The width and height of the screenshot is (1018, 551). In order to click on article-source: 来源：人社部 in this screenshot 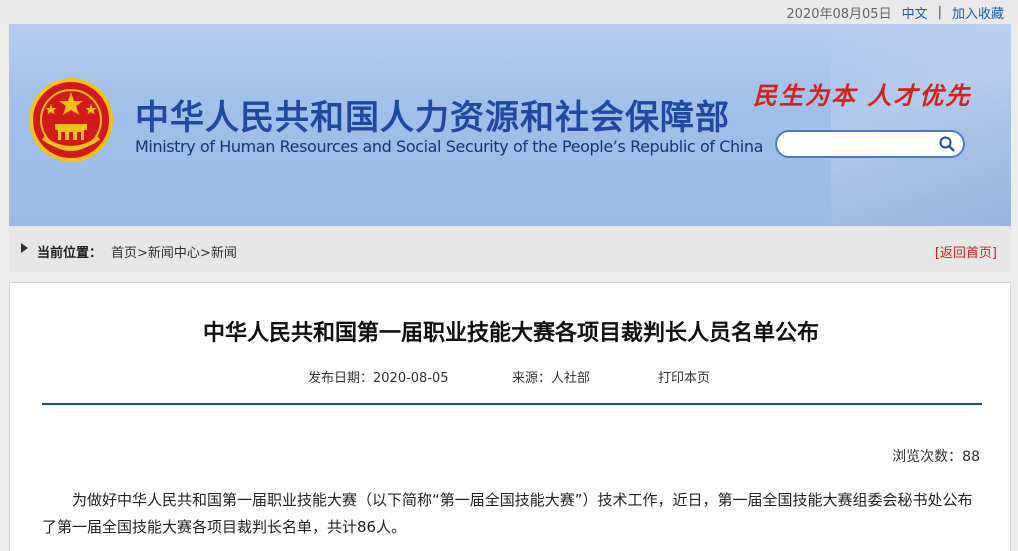, I will do `click(551, 378)`.